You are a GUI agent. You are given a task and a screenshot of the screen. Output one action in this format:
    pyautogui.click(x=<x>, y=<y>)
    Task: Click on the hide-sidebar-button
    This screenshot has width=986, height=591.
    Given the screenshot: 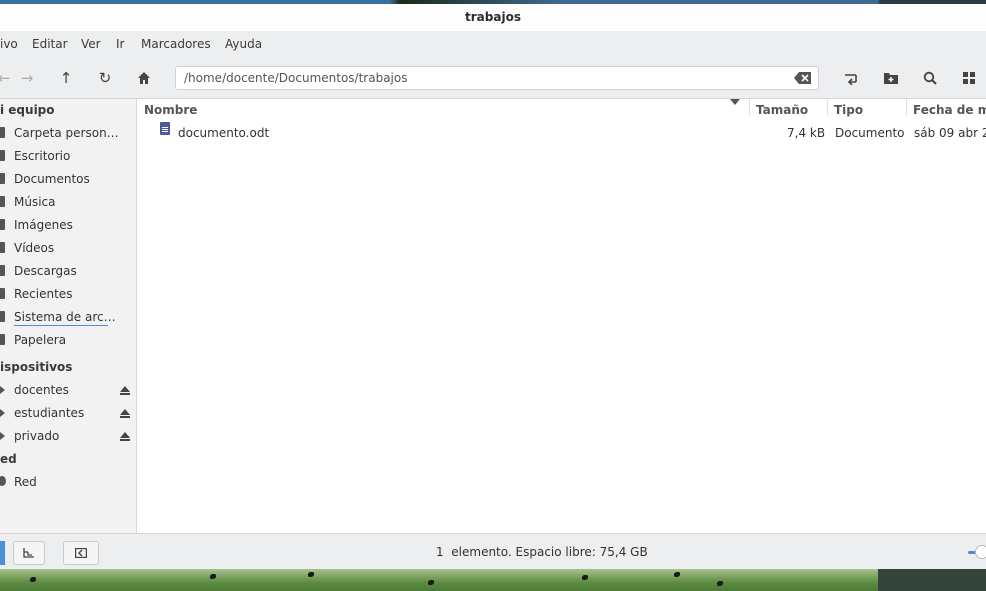 What is the action you would take?
    pyautogui.click(x=81, y=553)
    